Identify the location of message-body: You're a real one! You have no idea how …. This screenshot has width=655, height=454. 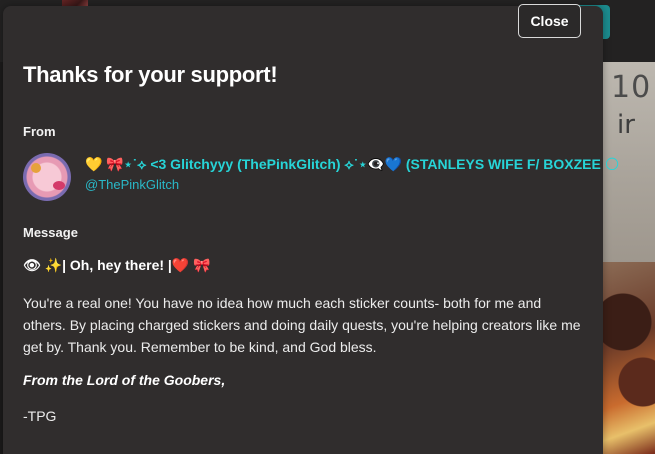
(302, 325).